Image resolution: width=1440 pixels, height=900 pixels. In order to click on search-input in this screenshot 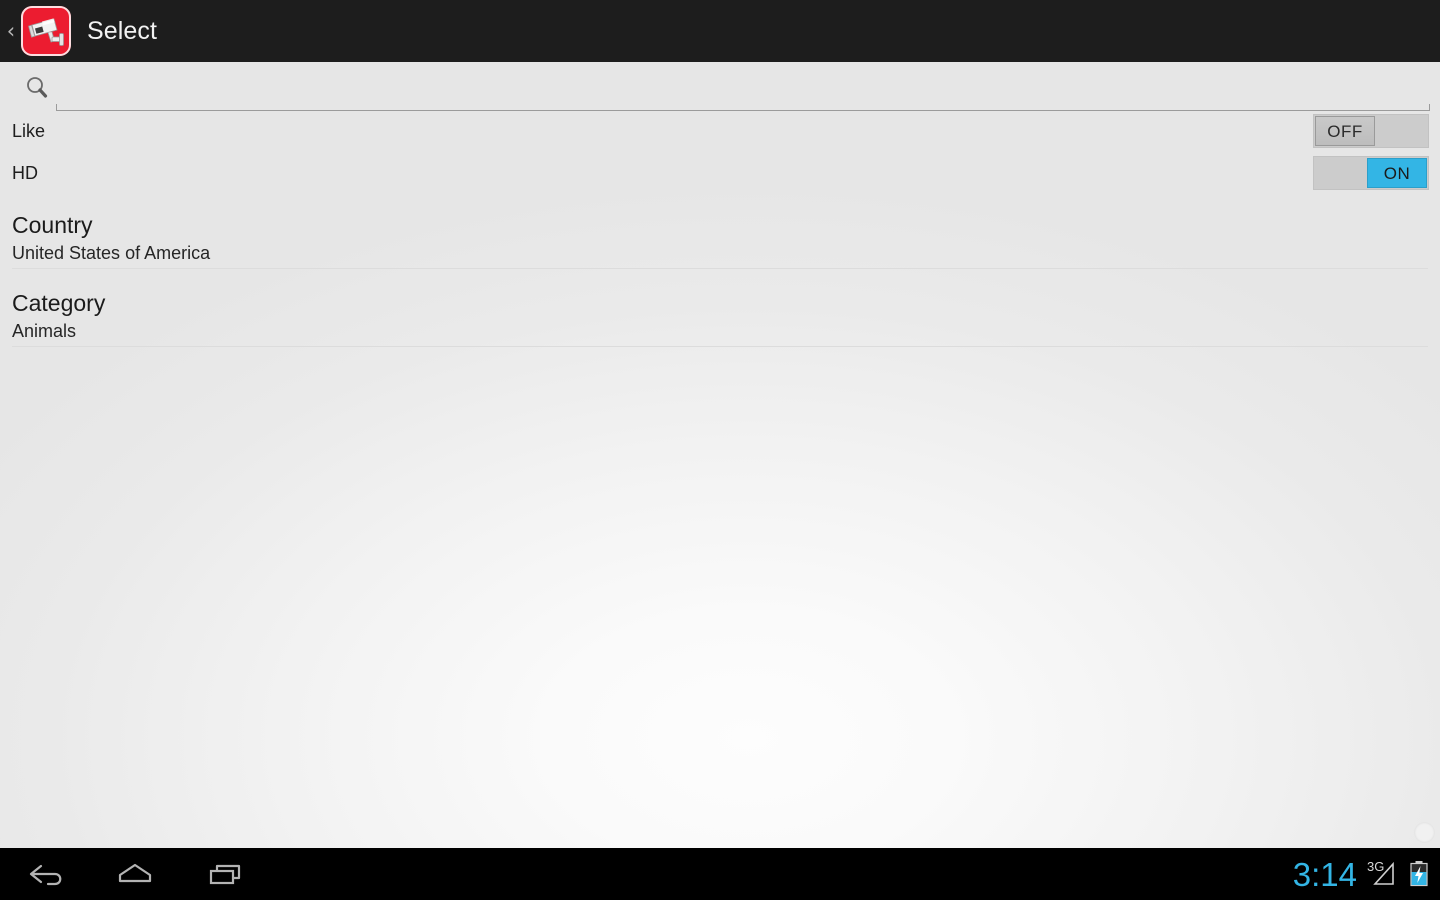, I will do `click(743, 87)`.